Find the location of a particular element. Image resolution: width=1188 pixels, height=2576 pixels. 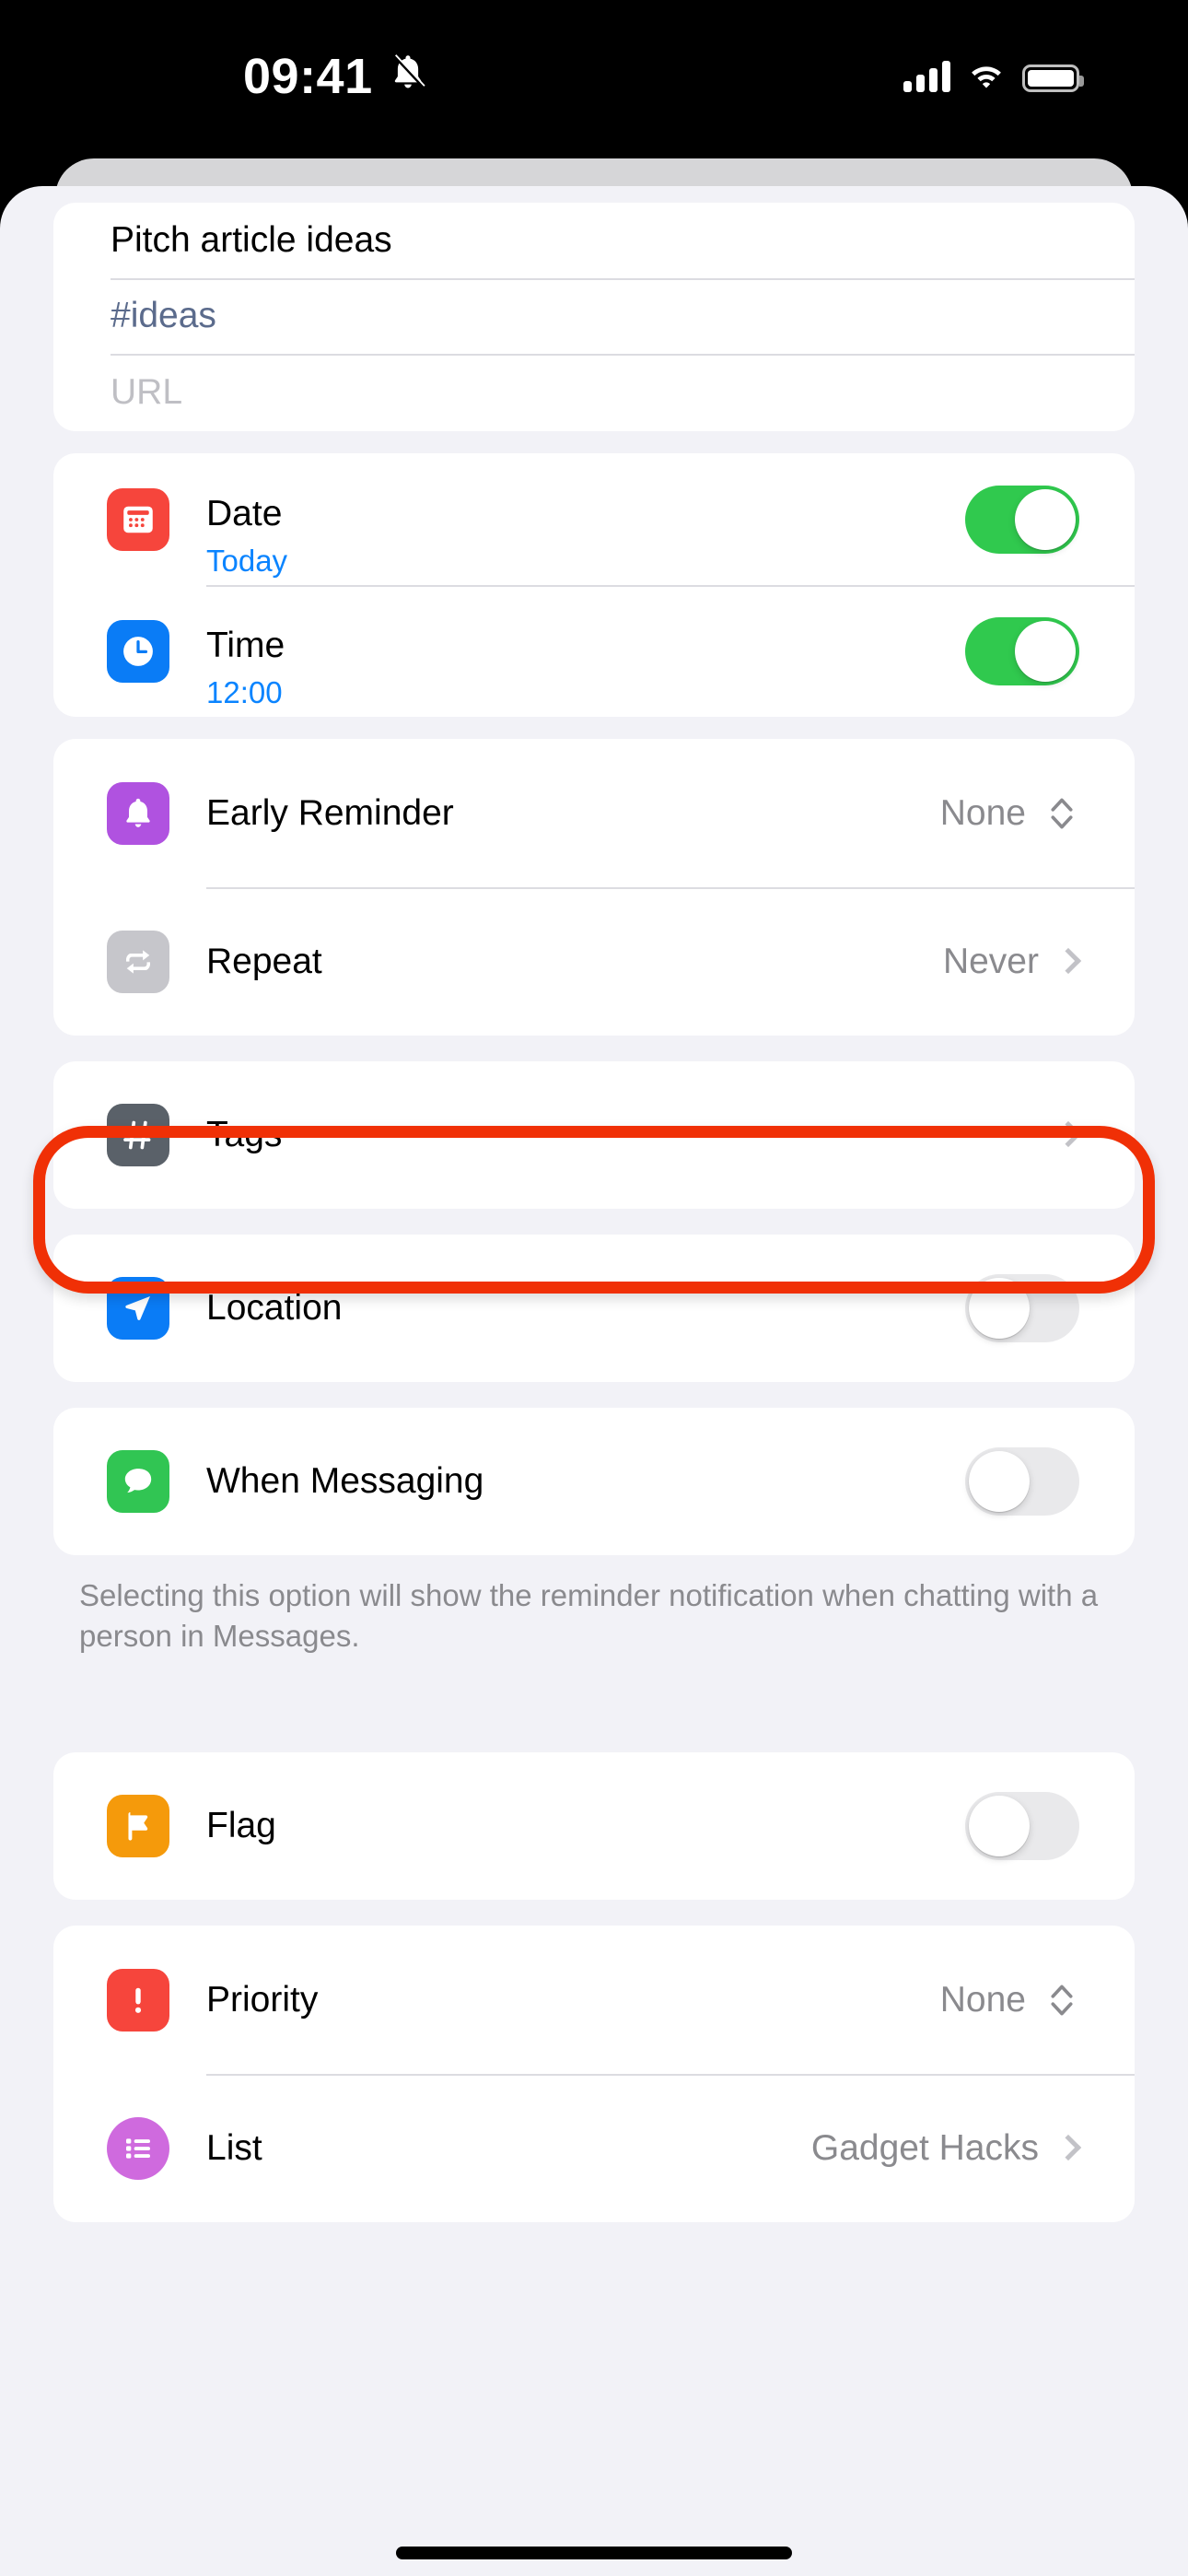

date-label: Date is located at coordinates (244, 513).